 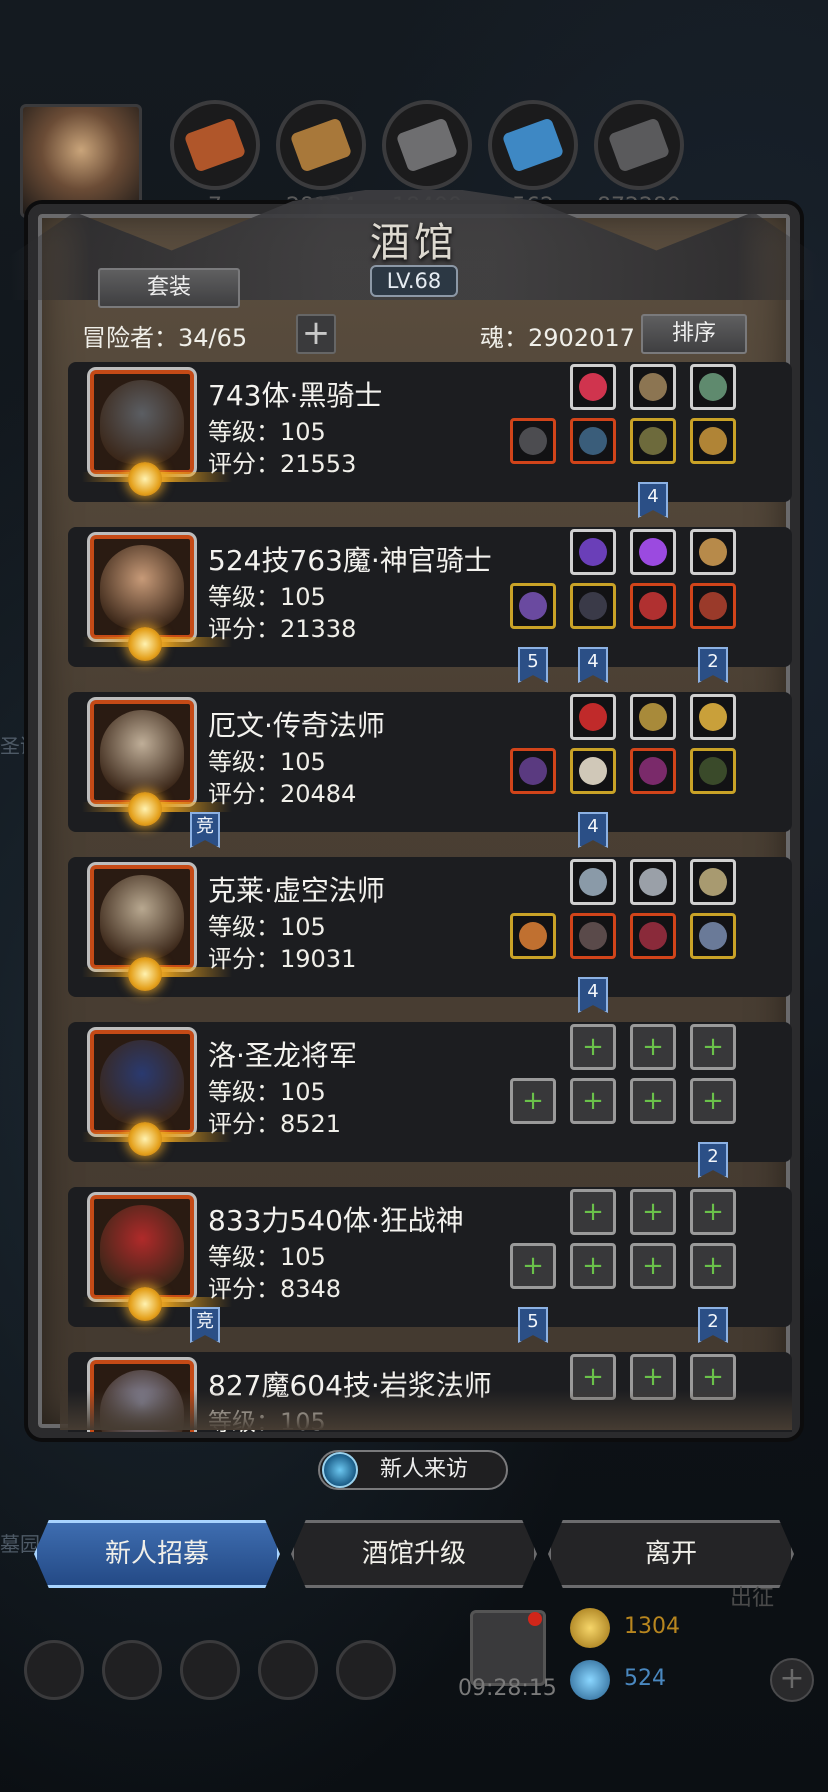 I want to click on hero-card: 743体·黑骑士 等级：105 评分：21553, so click(x=430, y=432).